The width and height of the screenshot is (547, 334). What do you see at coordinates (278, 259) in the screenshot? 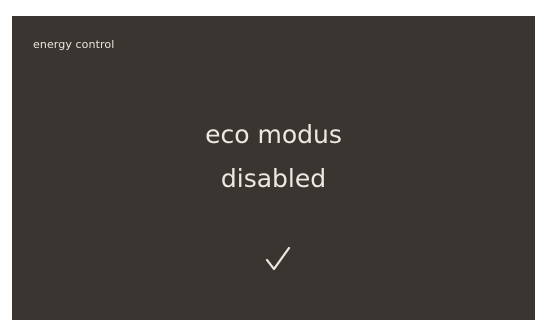
I see `checkmark-icon` at bounding box center [278, 259].